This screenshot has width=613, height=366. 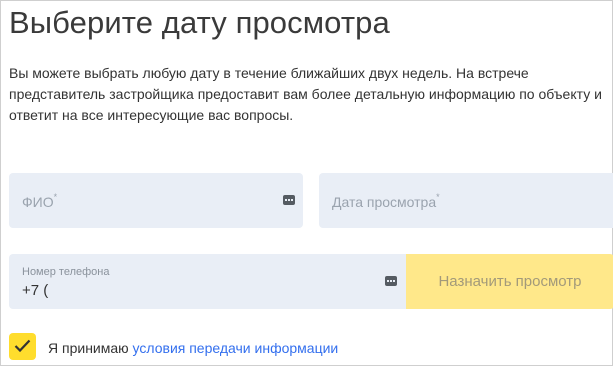 What do you see at coordinates (207, 281) in the screenshot?
I see `phone-field: Номер телефона +7 (` at bounding box center [207, 281].